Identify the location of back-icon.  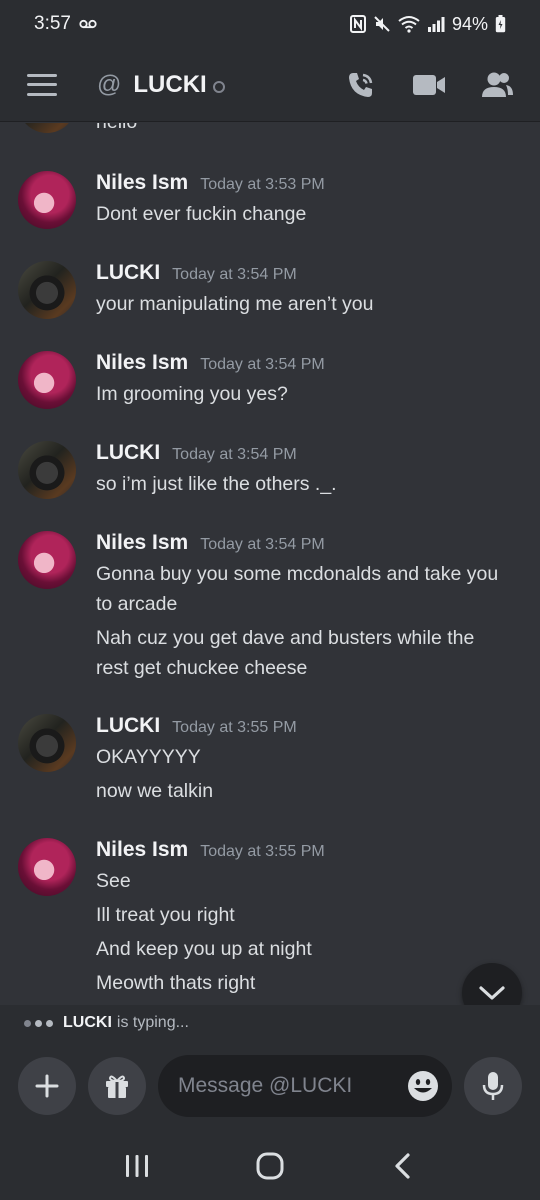
(402, 1165).